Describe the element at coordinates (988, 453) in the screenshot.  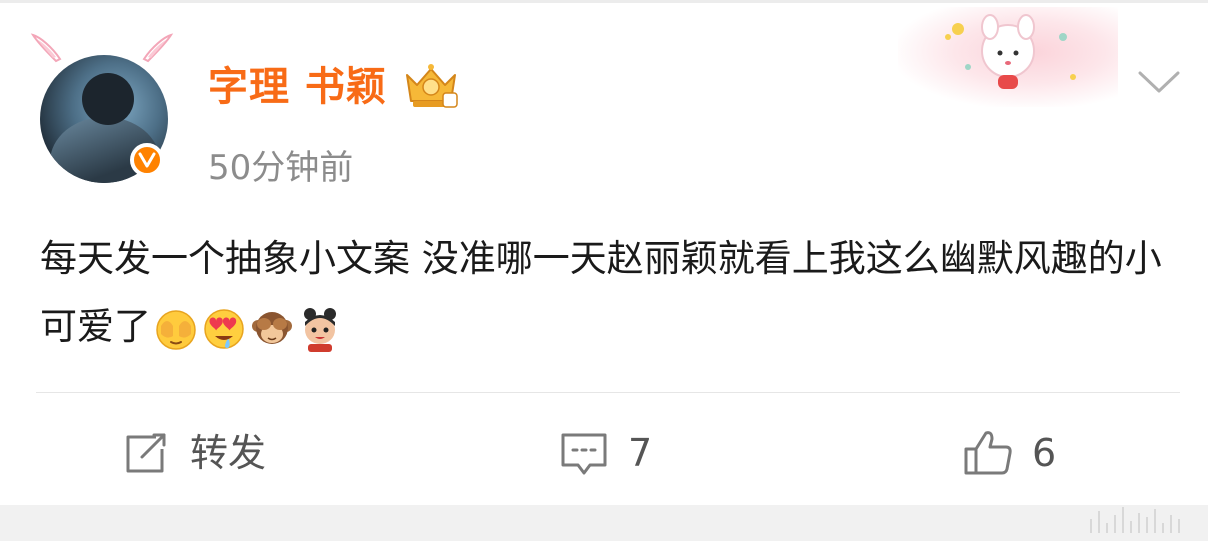
I see `thumbs-up-icon` at that location.